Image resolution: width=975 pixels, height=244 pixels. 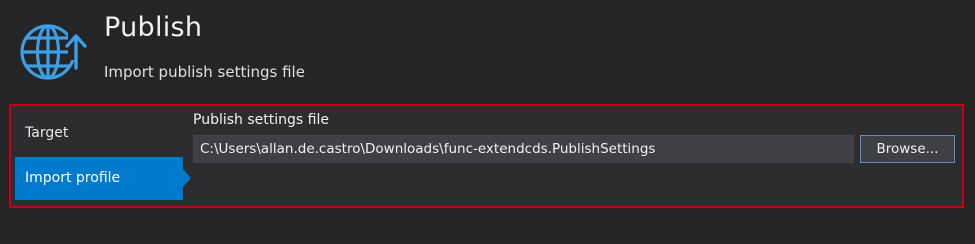 What do you see at coordinates (204, 72) in the screenshot?
I see `page-subtitle: Import publish settings file` at bounding box center [204, 72].